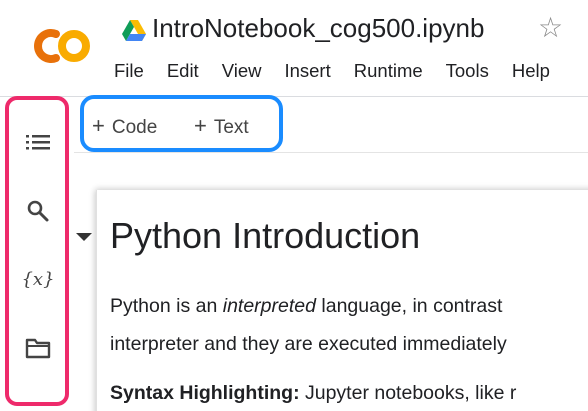 Image resolution: width=588 pixels, height=411 pixels. I want to click on toolbar-divider, so click(331, 152).